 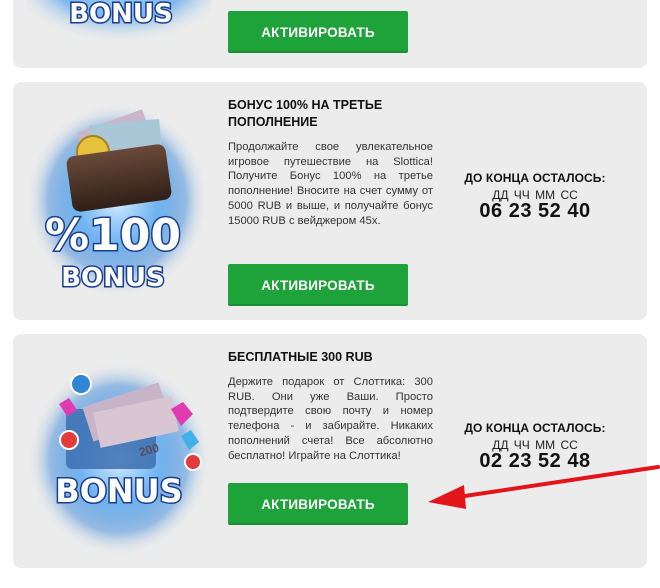 What do you see at coordinates (119, 459) in the screenshot?
I see `slot-bonus-art: 200 BONUS` at bounding box center [119, 459].